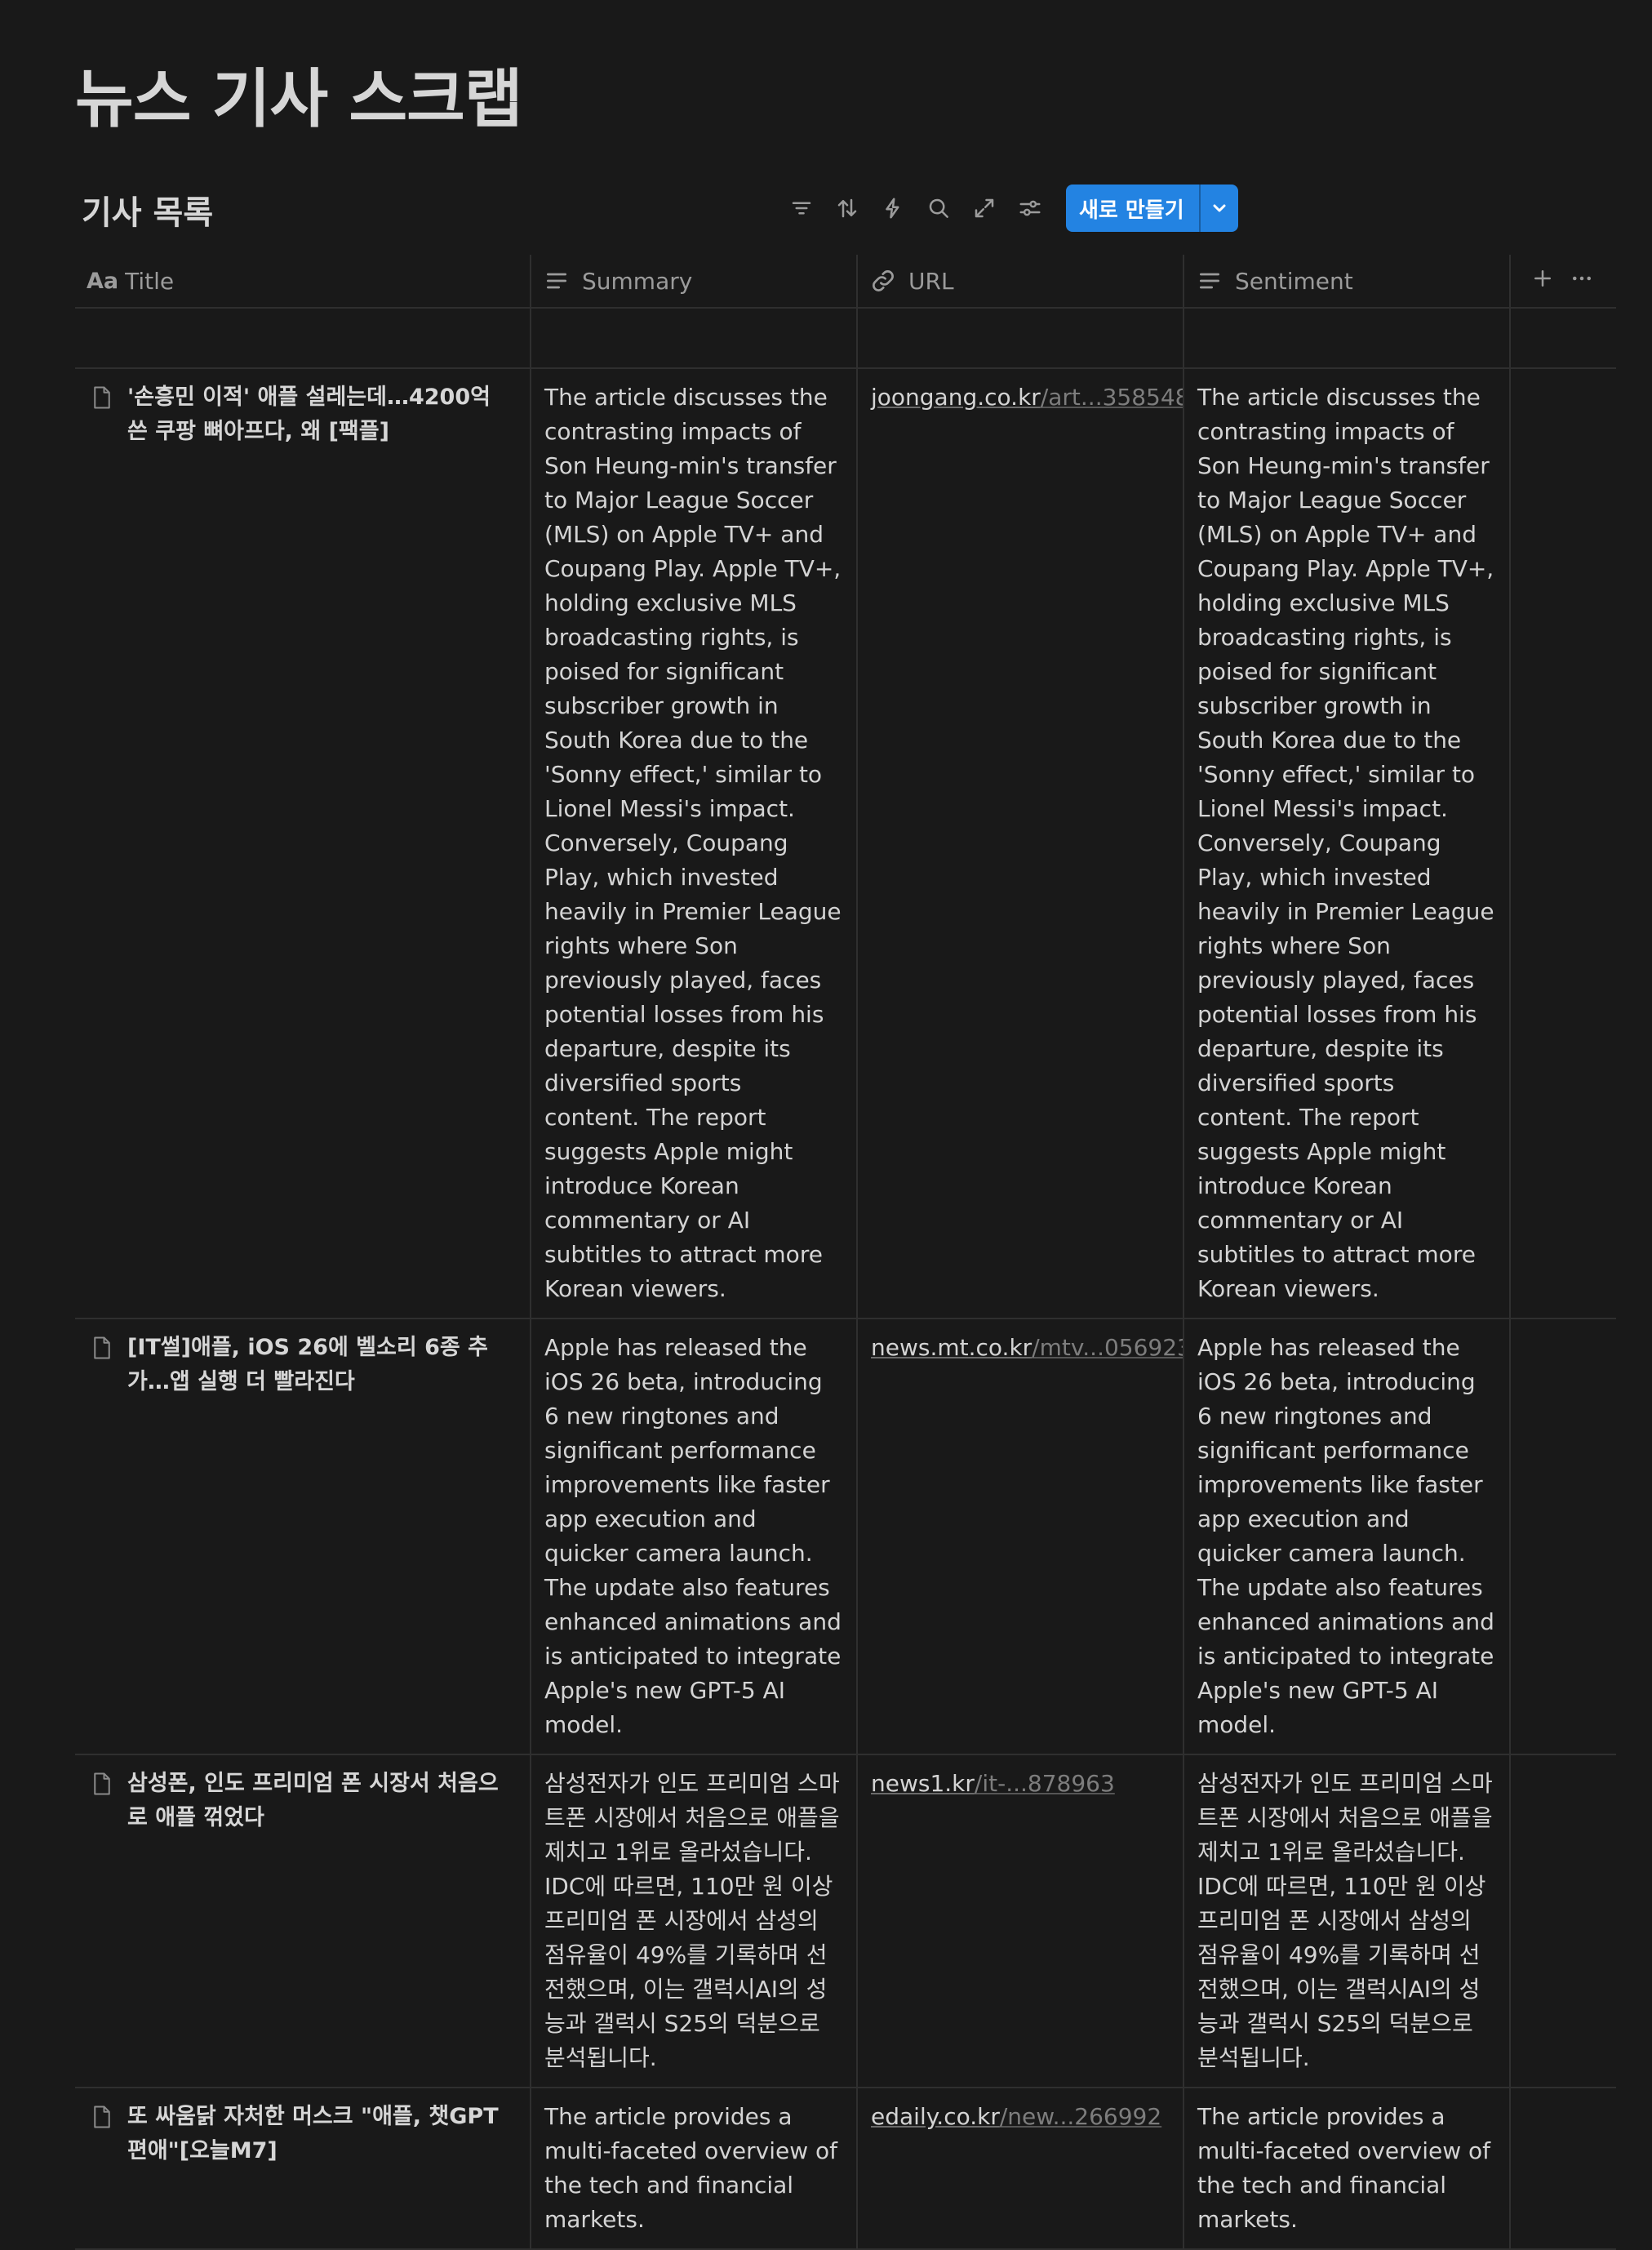 The image size is (1652, 2250). What do you see at coordinates (1080, 2116) in the screenshot?
I see `url-path: /new...266992` at bounding box center [1080, 2116].